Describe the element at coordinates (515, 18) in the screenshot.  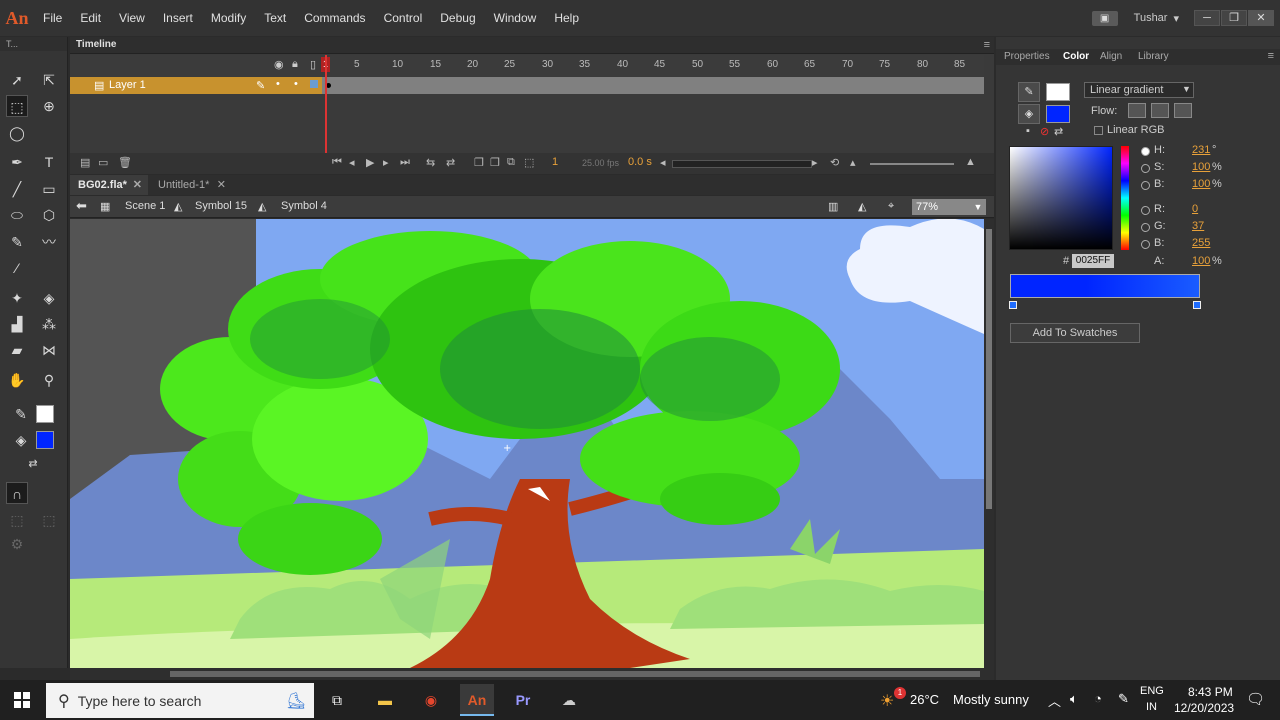
I see `menu-window: Window` at that location.